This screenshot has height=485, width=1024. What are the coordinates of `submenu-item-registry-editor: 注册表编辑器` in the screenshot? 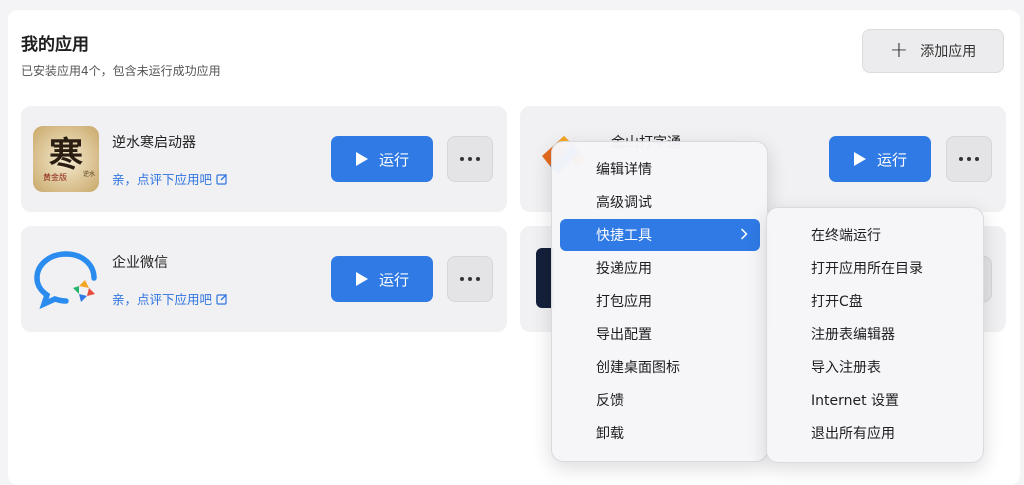 It's located at (876, 334).